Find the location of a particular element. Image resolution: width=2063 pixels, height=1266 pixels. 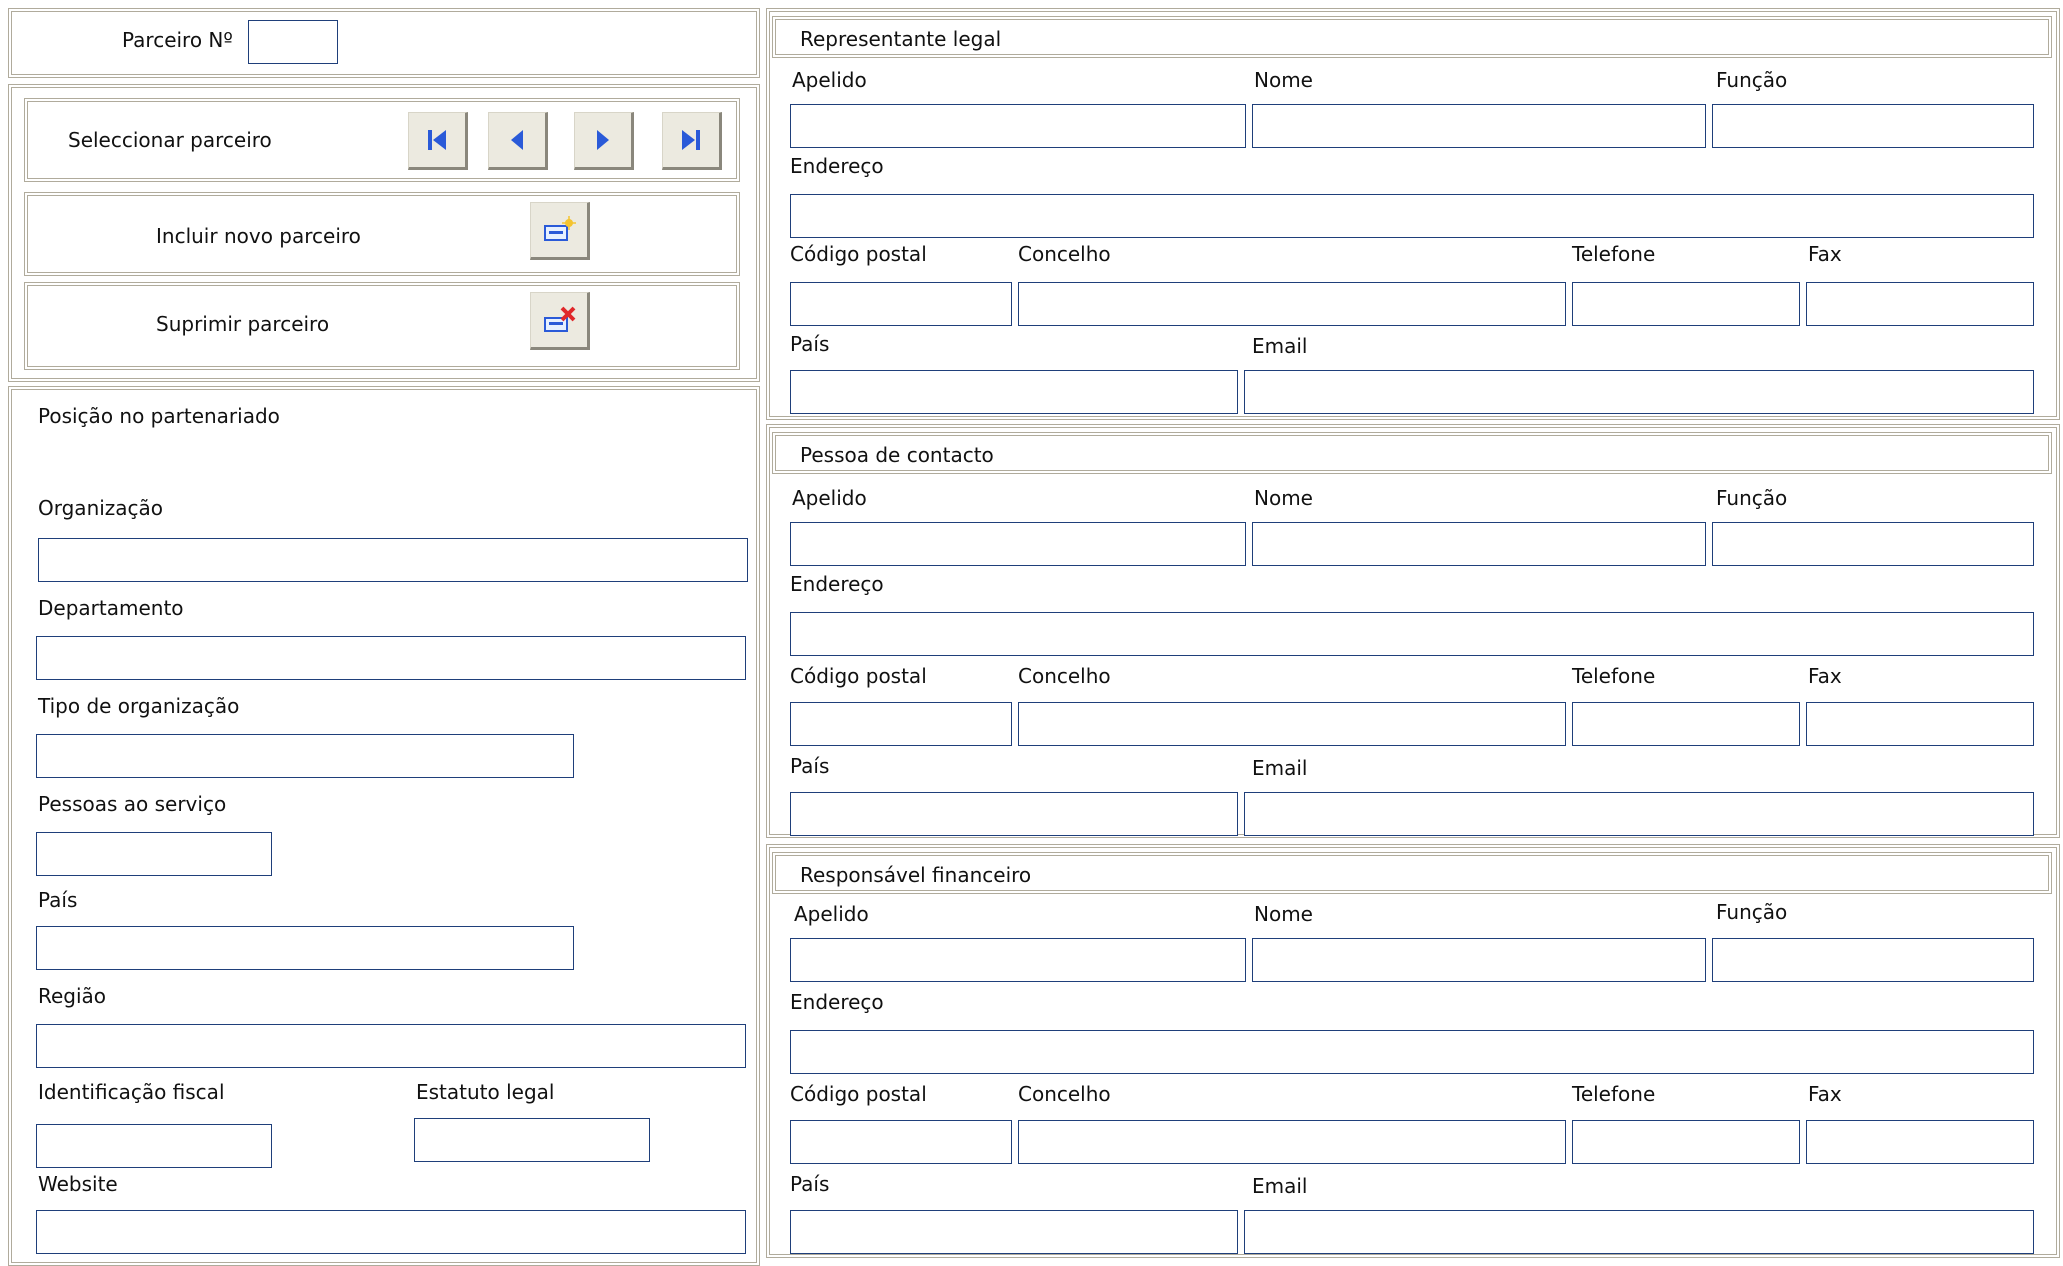

surname-label: Apelido is located at coordinates (831, 914).